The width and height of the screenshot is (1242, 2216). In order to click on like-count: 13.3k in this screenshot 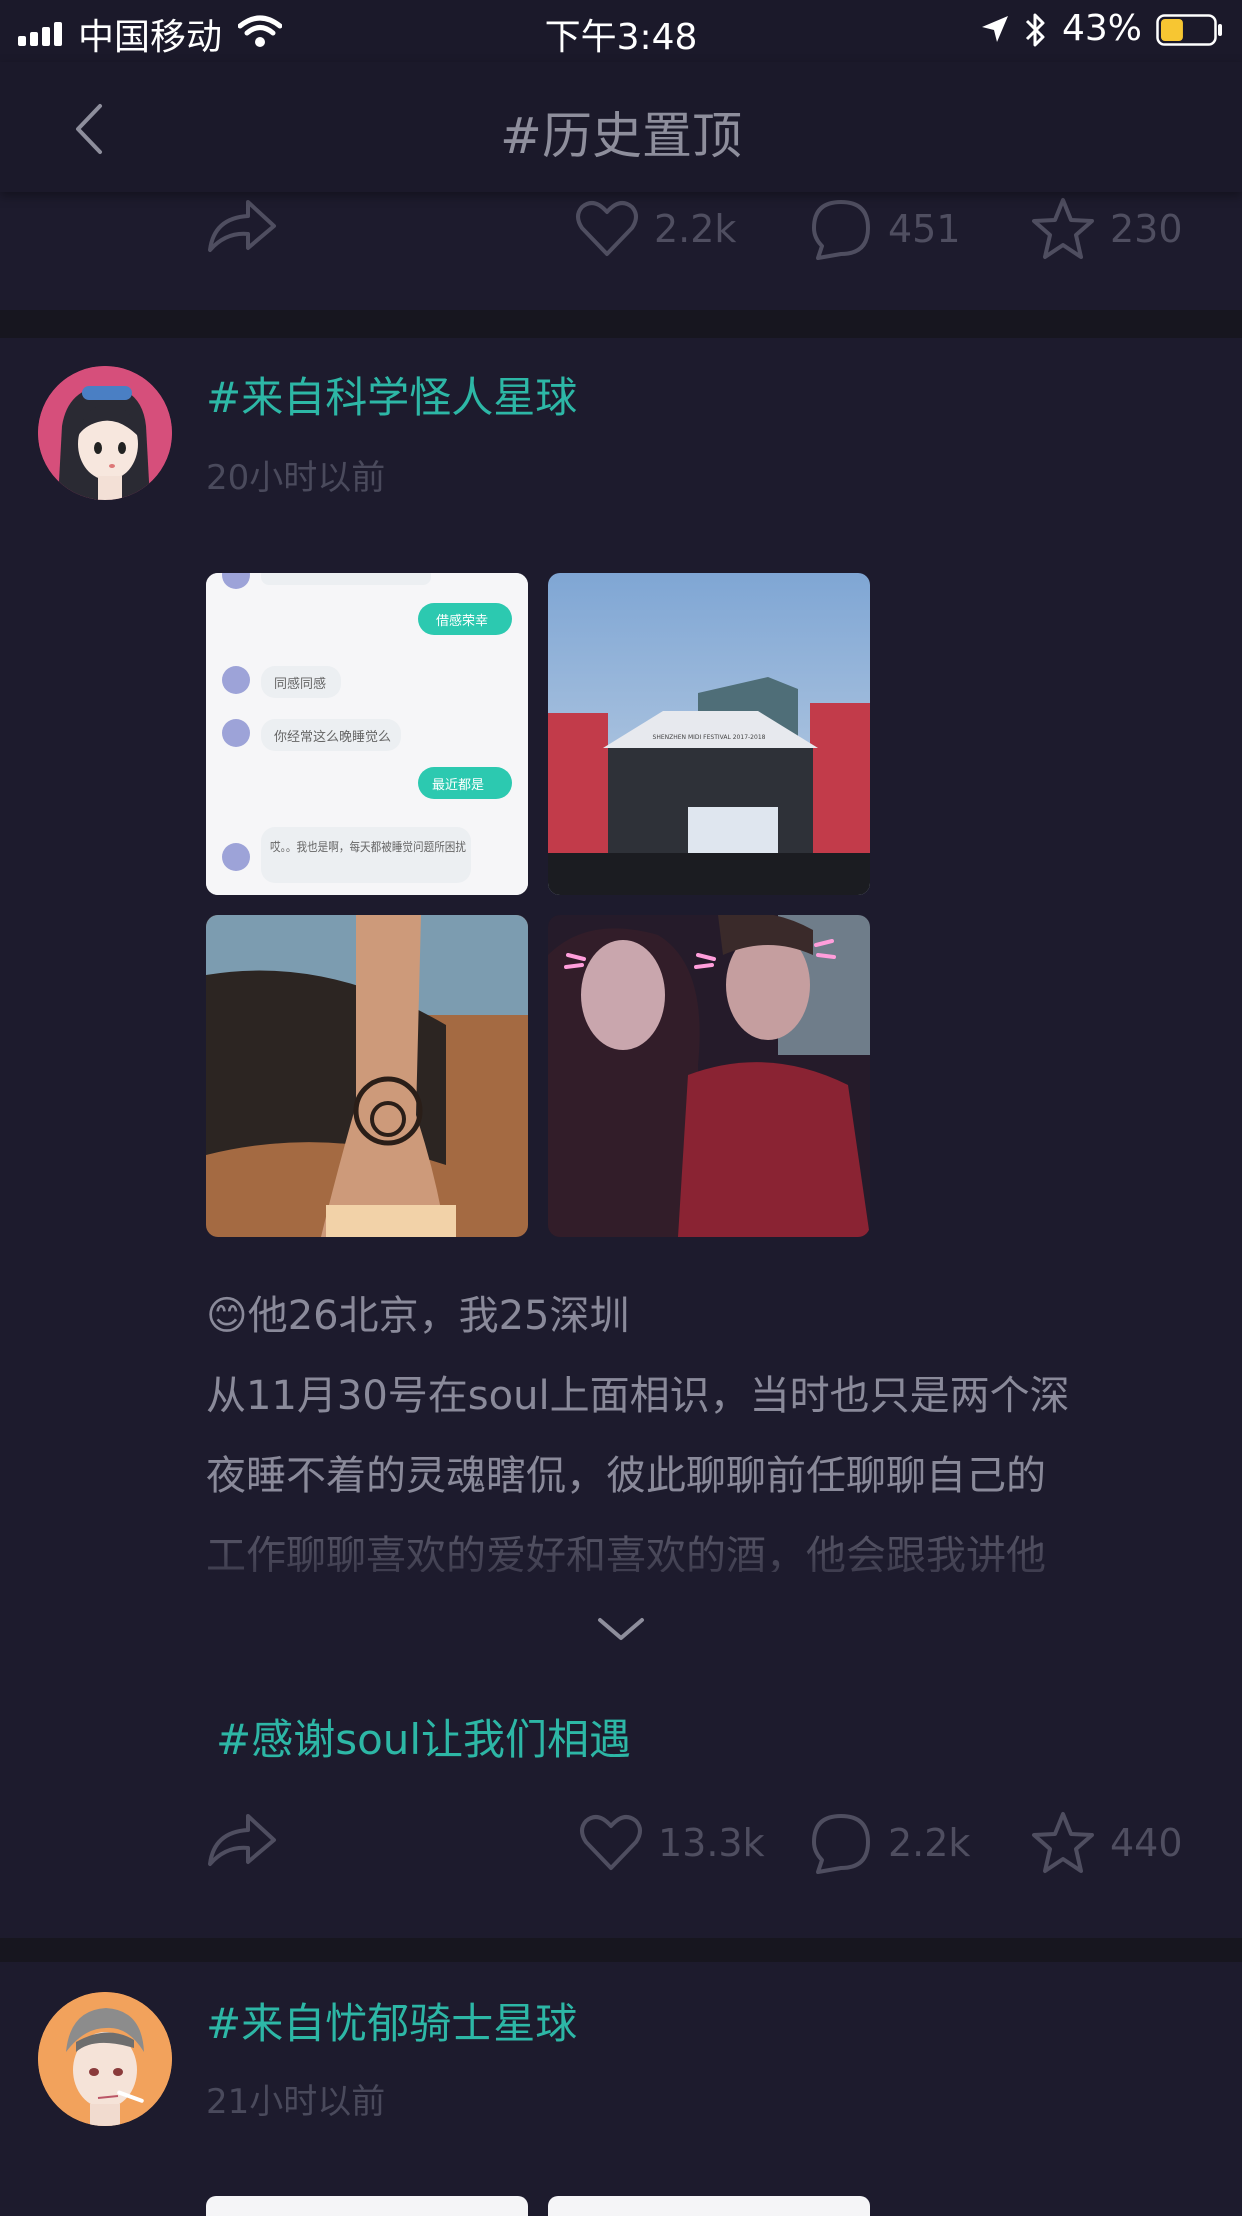, I will do `click(711, 1843)`.